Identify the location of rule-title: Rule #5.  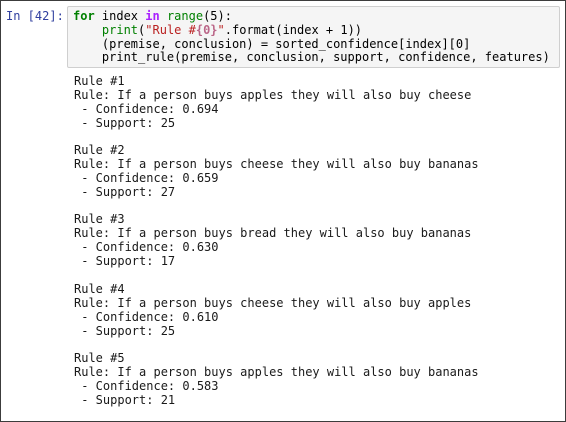
(99, 357).